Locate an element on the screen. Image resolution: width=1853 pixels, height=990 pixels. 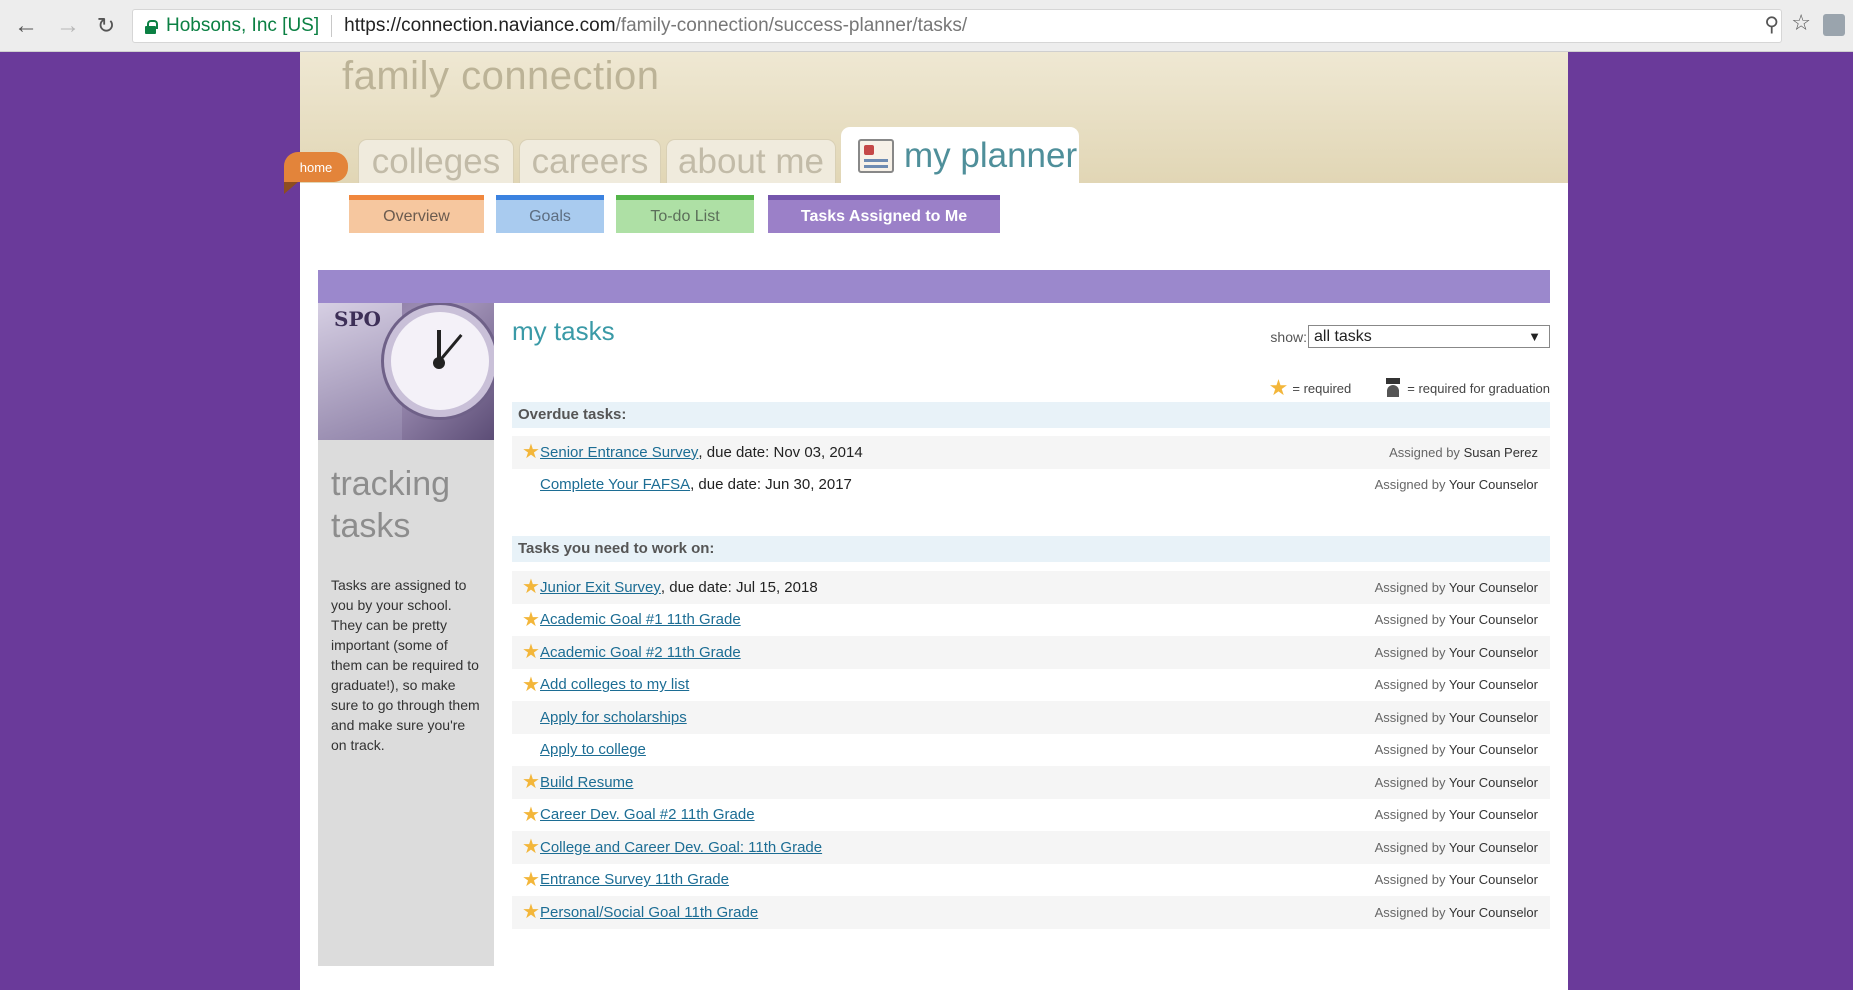
url-divider is located at coordinates (332, 26).